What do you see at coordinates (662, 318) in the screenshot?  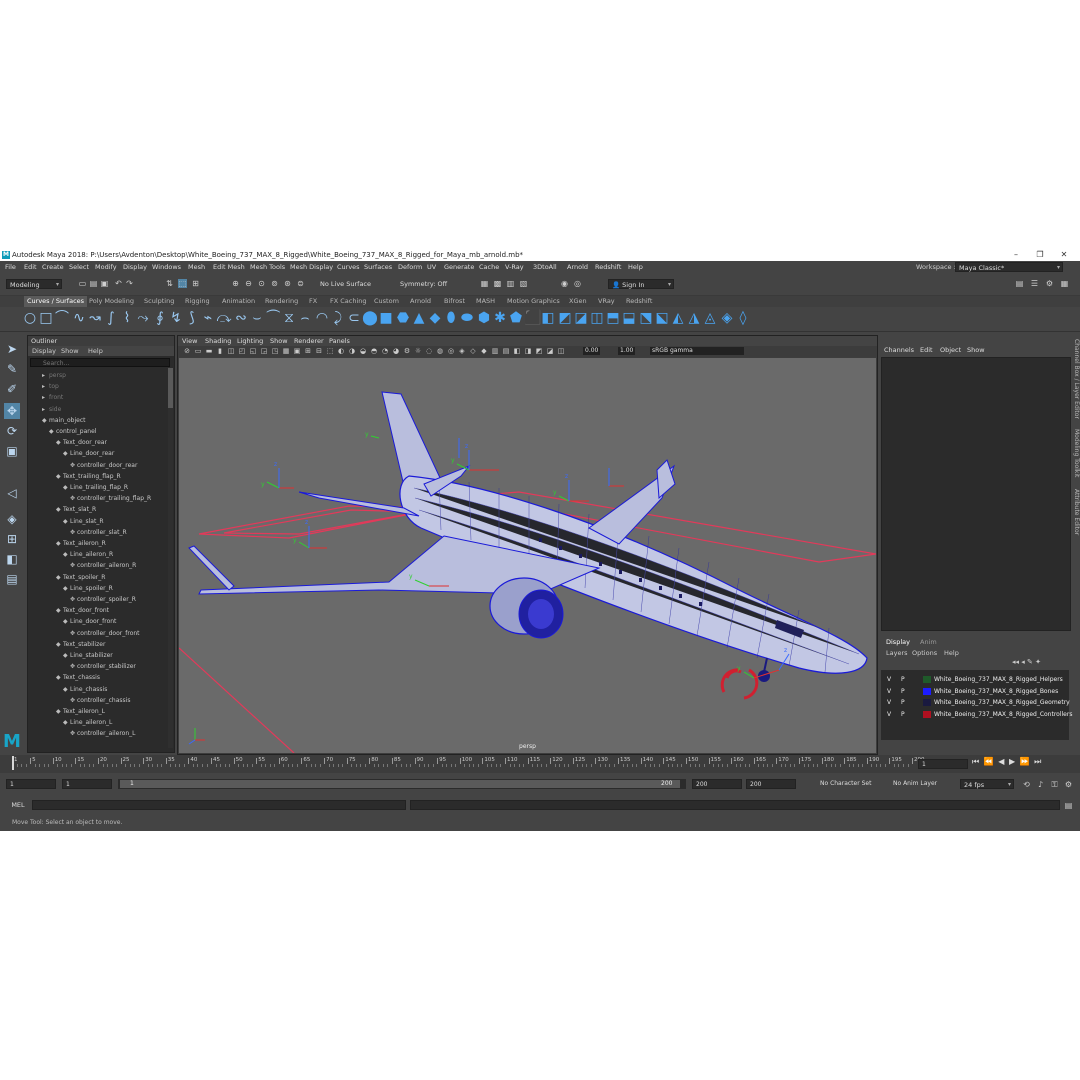 I see `shelf-tool-40-icon: ⬕` at bounding box center [662, 318].